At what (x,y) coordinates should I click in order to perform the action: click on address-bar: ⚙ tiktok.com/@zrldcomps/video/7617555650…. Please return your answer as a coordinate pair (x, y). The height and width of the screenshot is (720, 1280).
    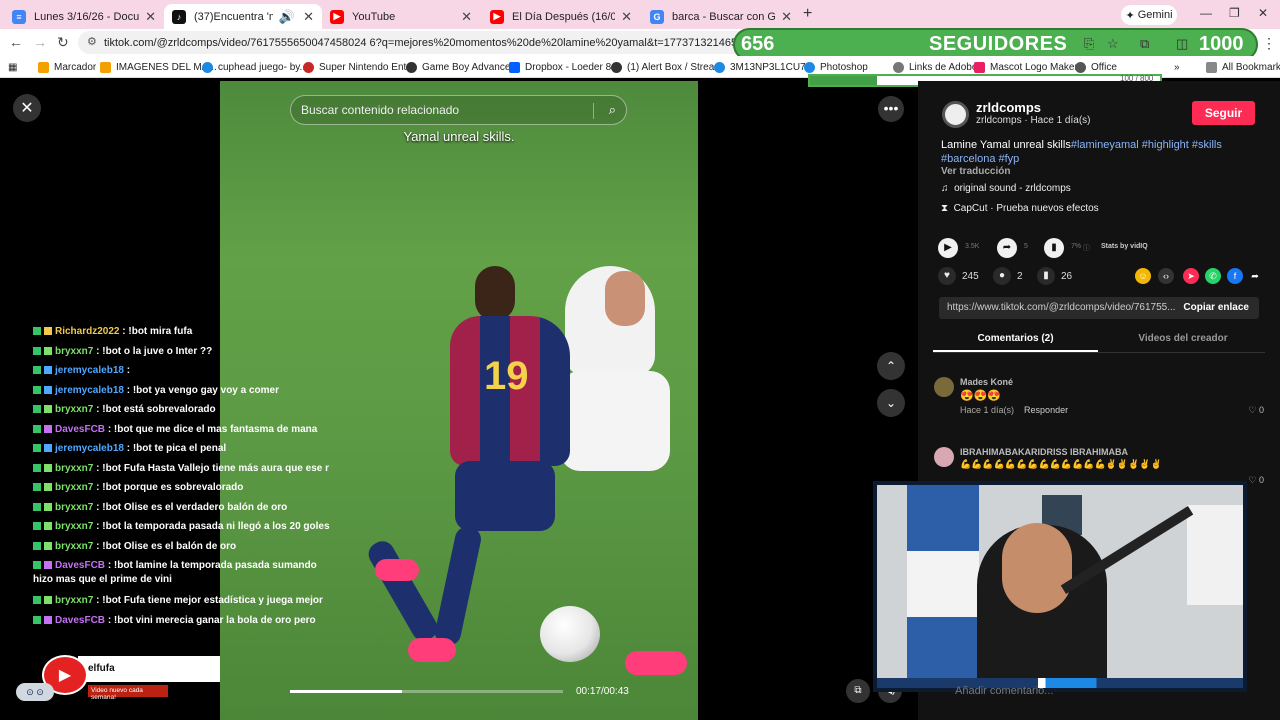
    Looking at the image, I should click on (428, 42).